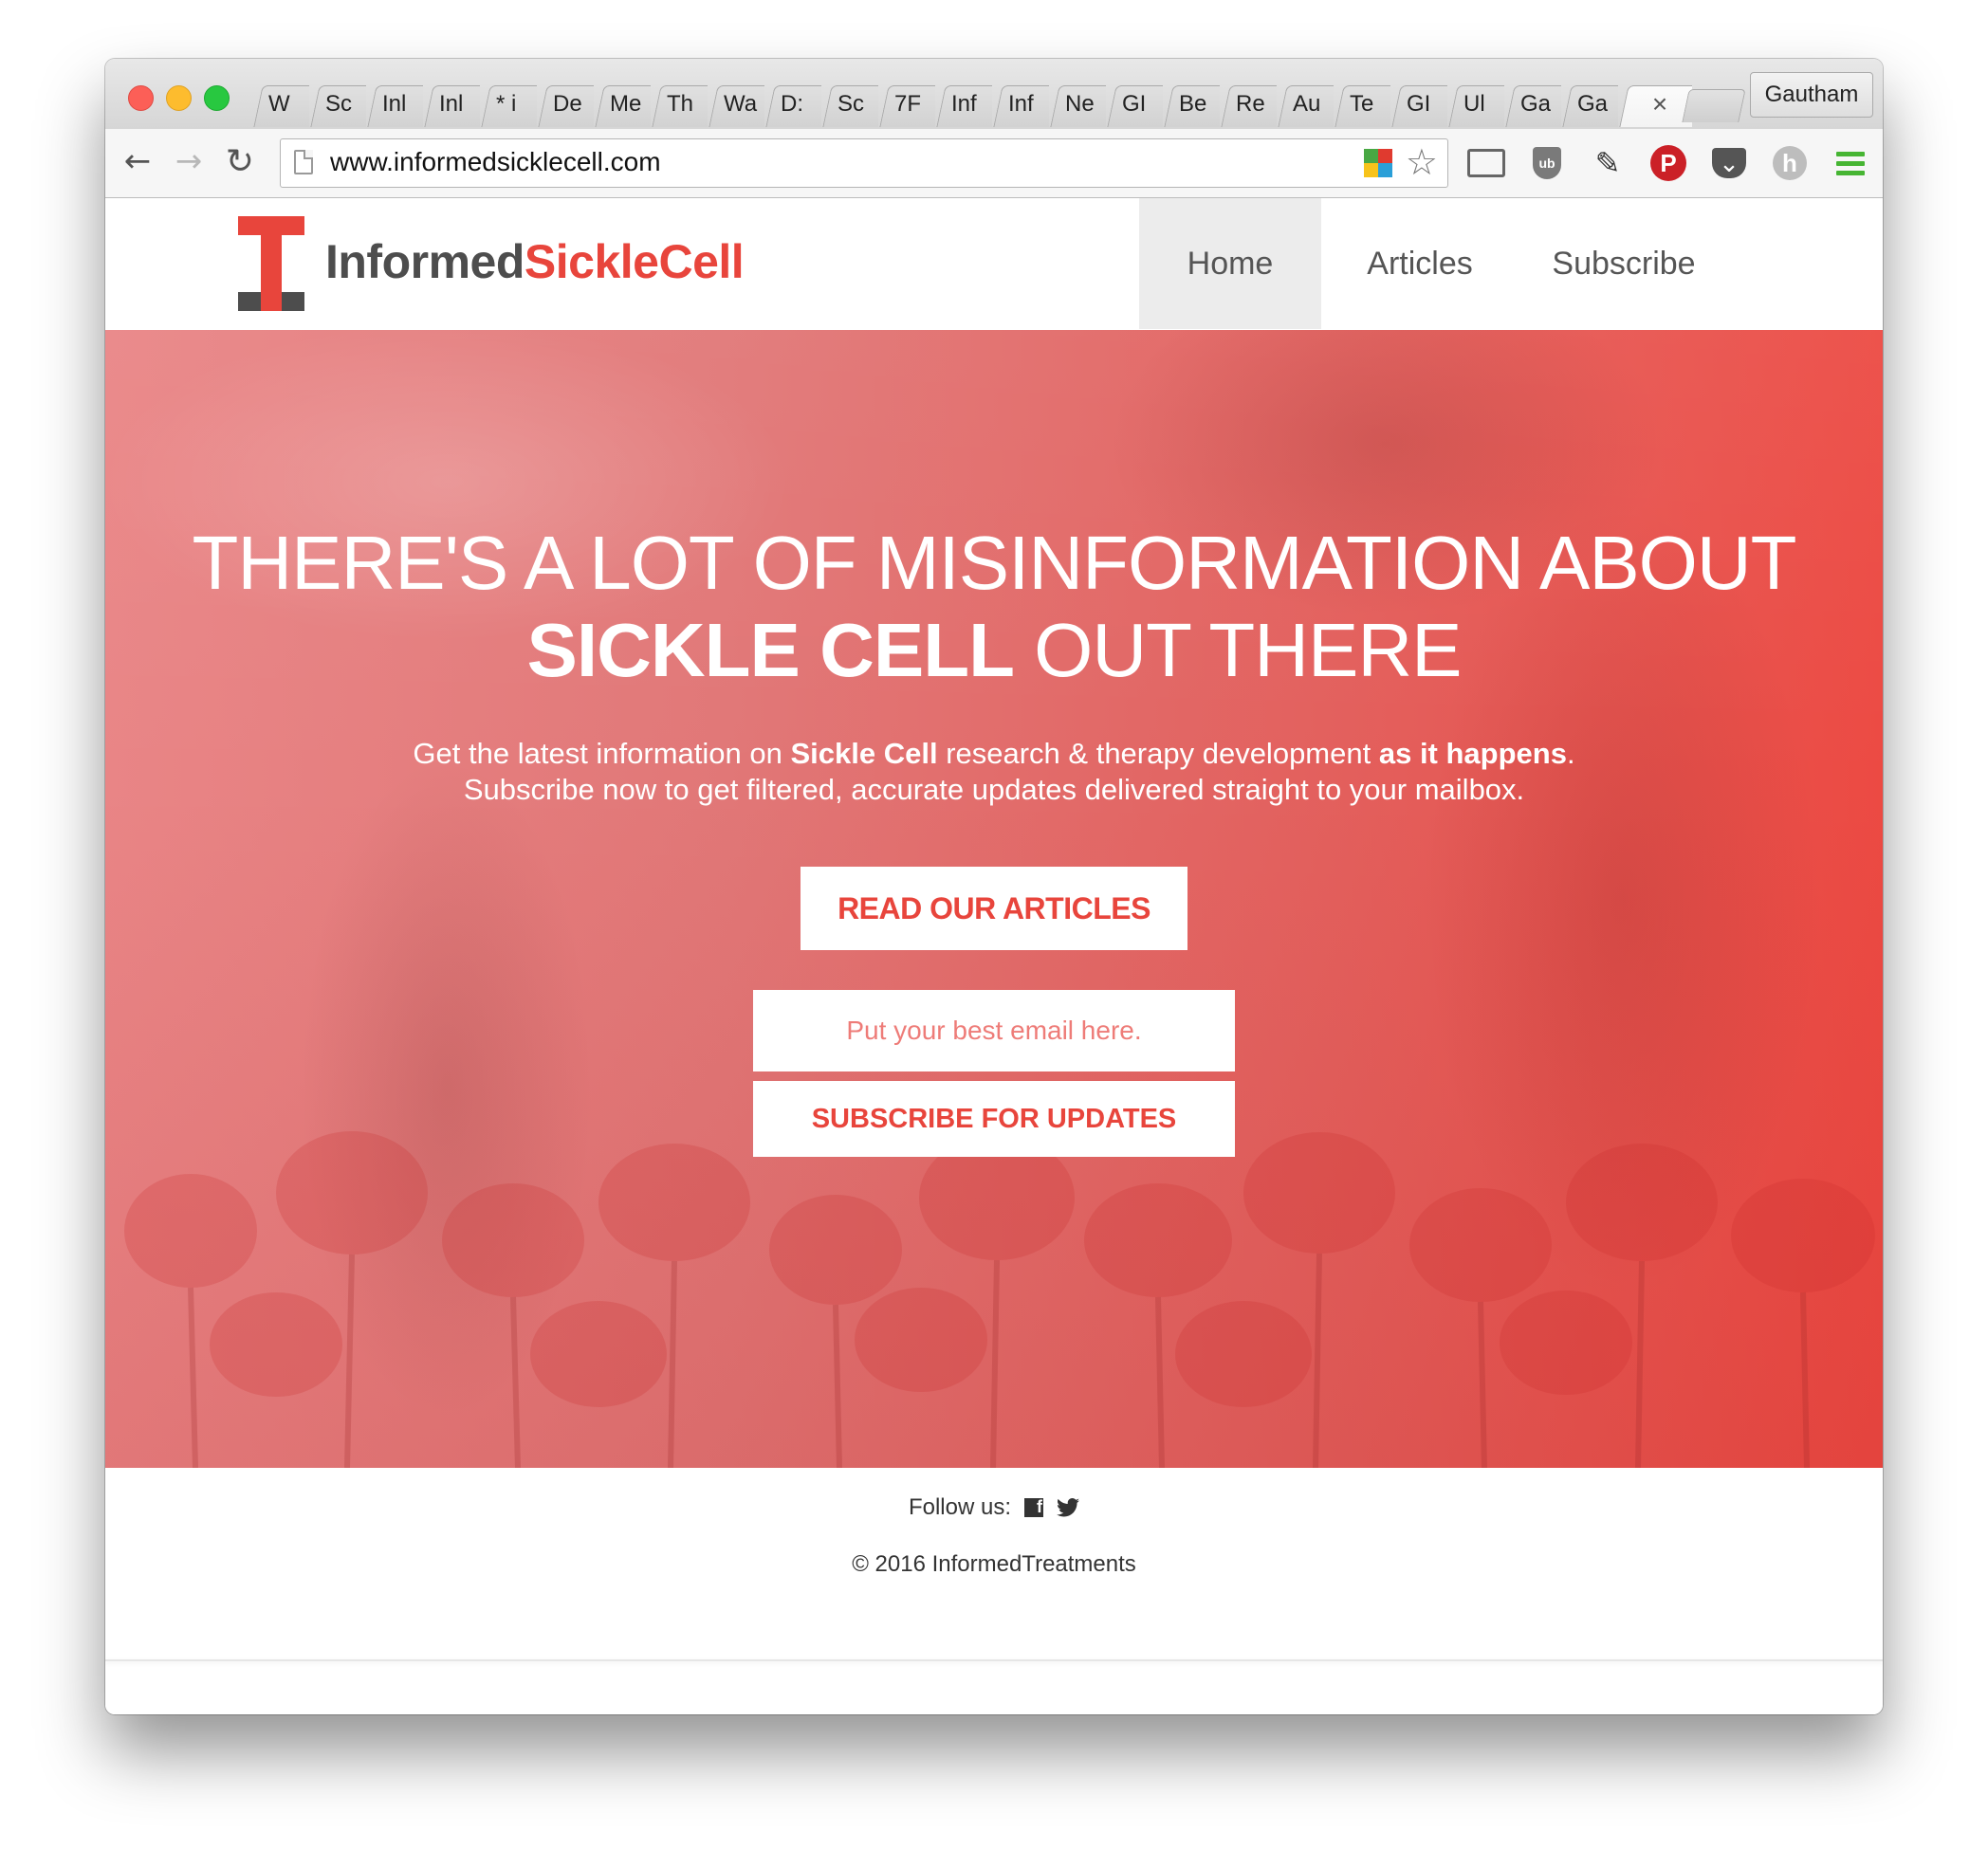  What do you see at coordinates (1158, 753) in the screenshot?
I see `sub-text-2: research & therapy development` at bounding box center [1158, 753].